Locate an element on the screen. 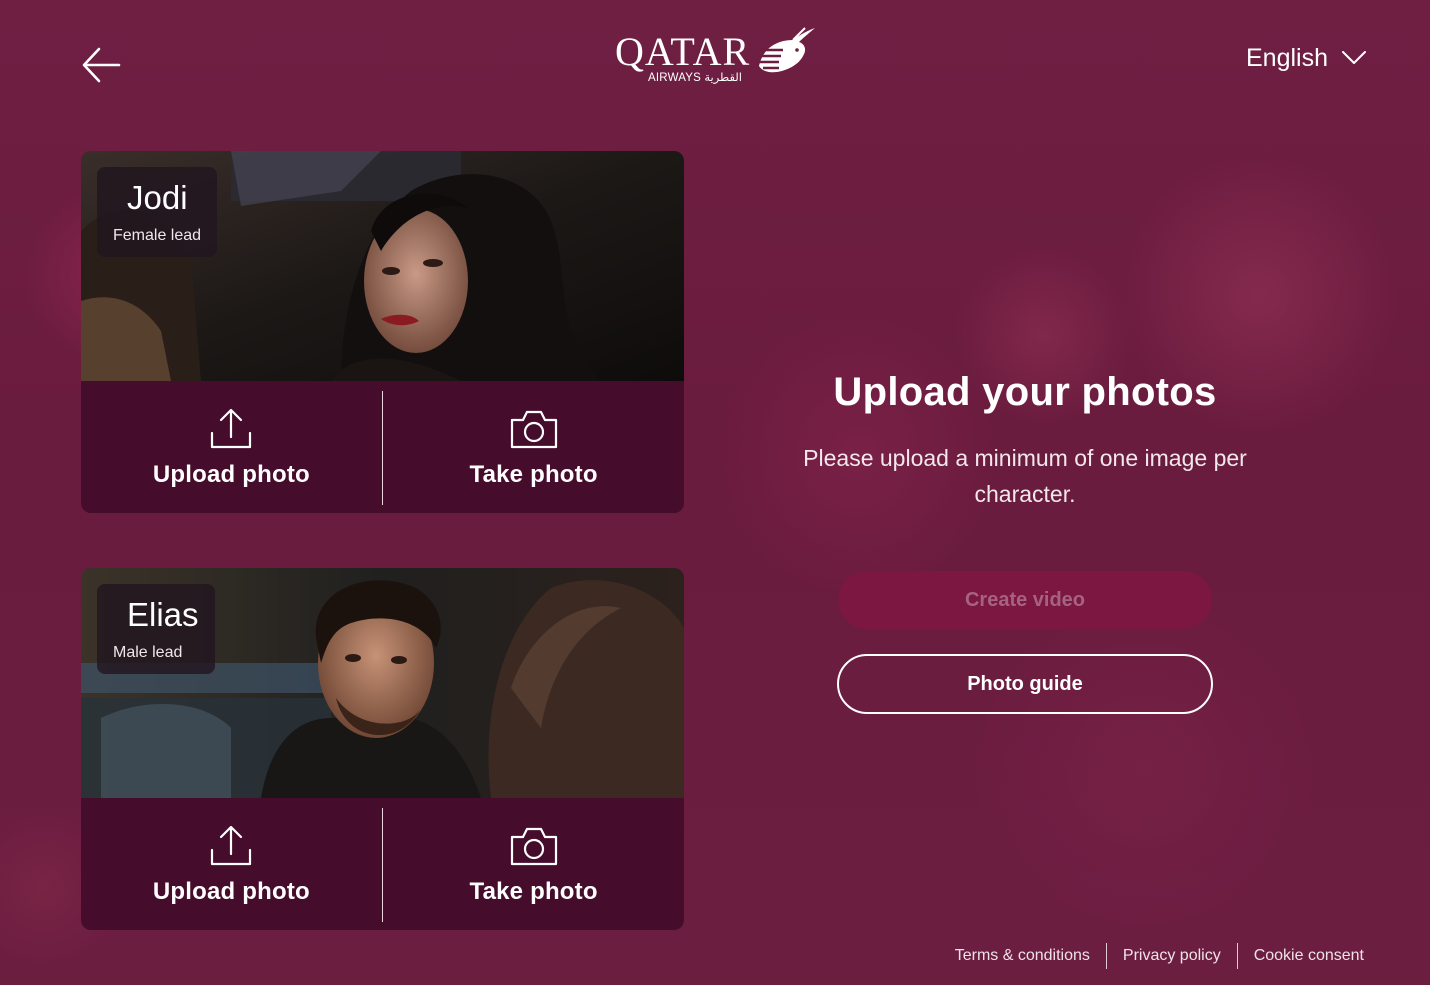 This screenshot has height=985, width=1430. arrow-left-icon is located at coordinates (101, 65).